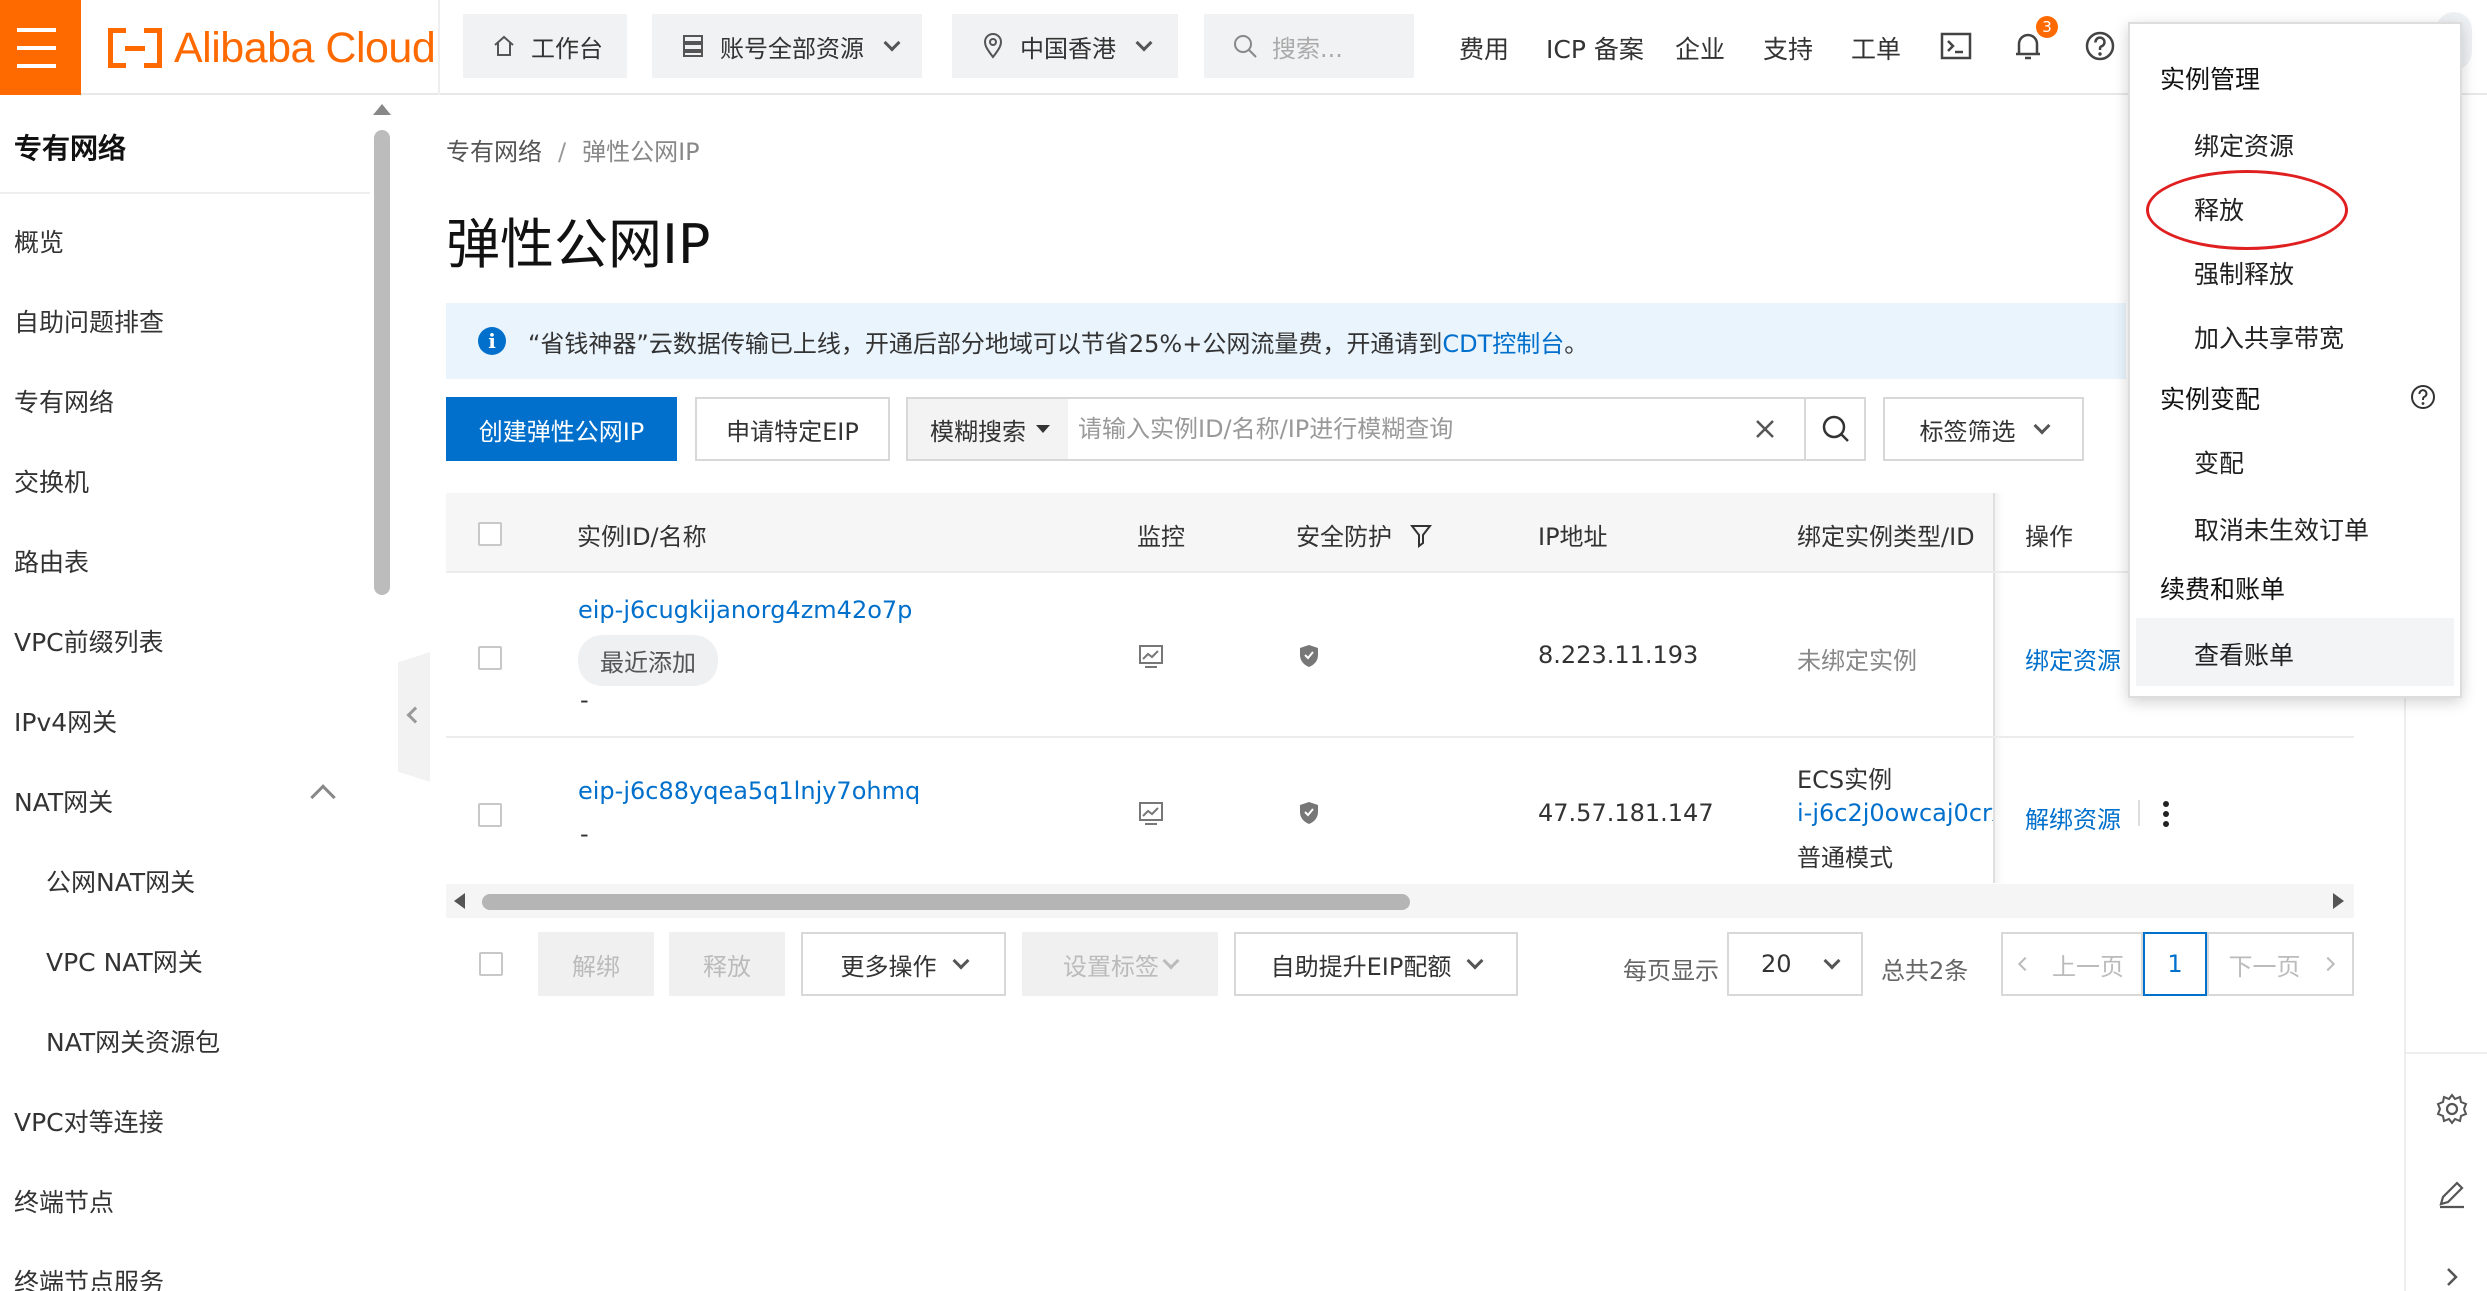 This screenshot has height=1291, width=2487. What do you see at coordinates (382, 362) in the screenshot?
I see `sidebar-scrollbar-thumb` at bounding box center [382, 362].